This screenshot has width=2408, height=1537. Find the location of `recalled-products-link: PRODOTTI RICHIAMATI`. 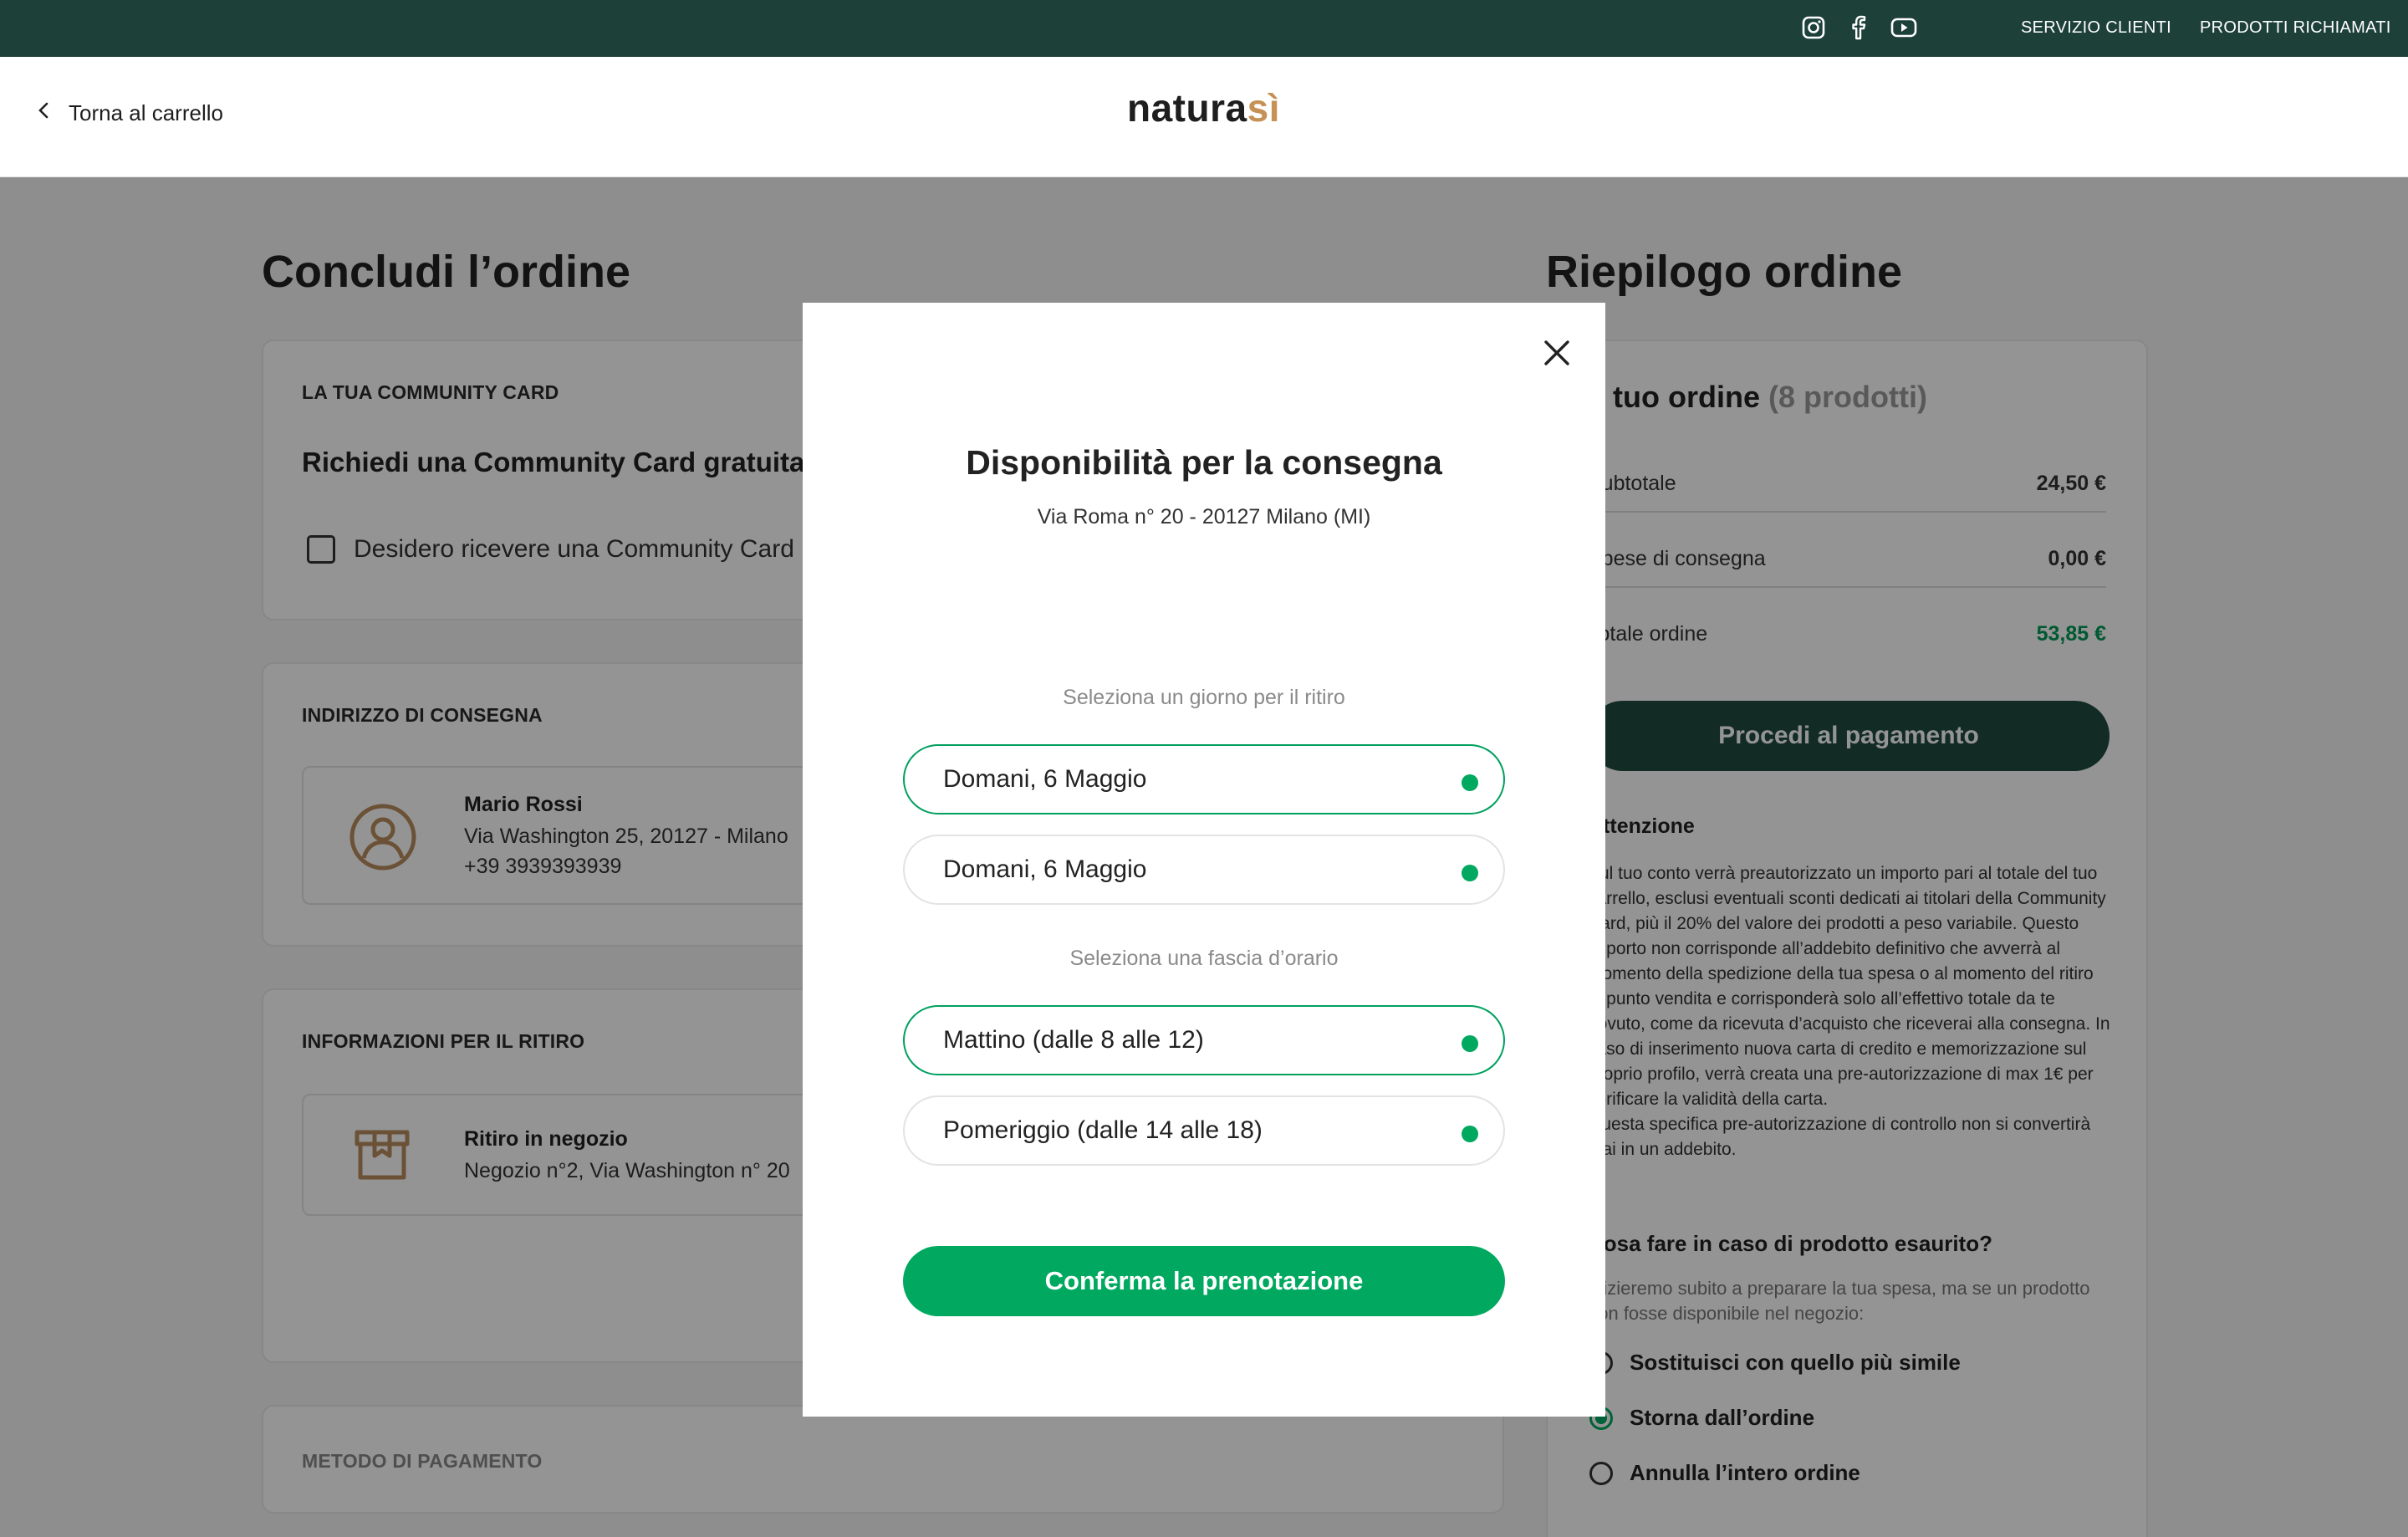

recalled-products-link: PRODOTTI RICHIAMATI is located at coordinates (2295, 28).